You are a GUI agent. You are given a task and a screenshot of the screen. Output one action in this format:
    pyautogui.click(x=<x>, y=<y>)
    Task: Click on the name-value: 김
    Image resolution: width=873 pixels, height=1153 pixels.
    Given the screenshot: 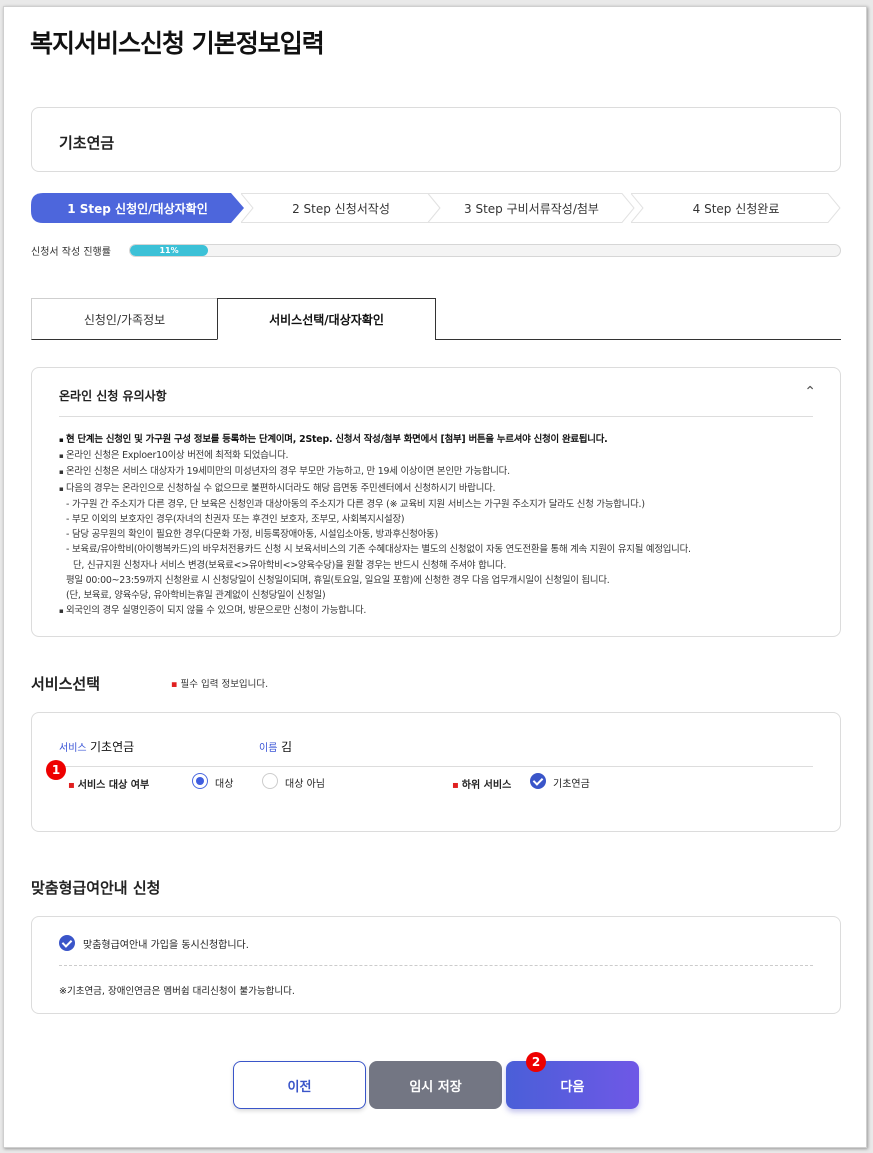 What is the action you would take?
    pyautogui.click(x=287, y=747)
    